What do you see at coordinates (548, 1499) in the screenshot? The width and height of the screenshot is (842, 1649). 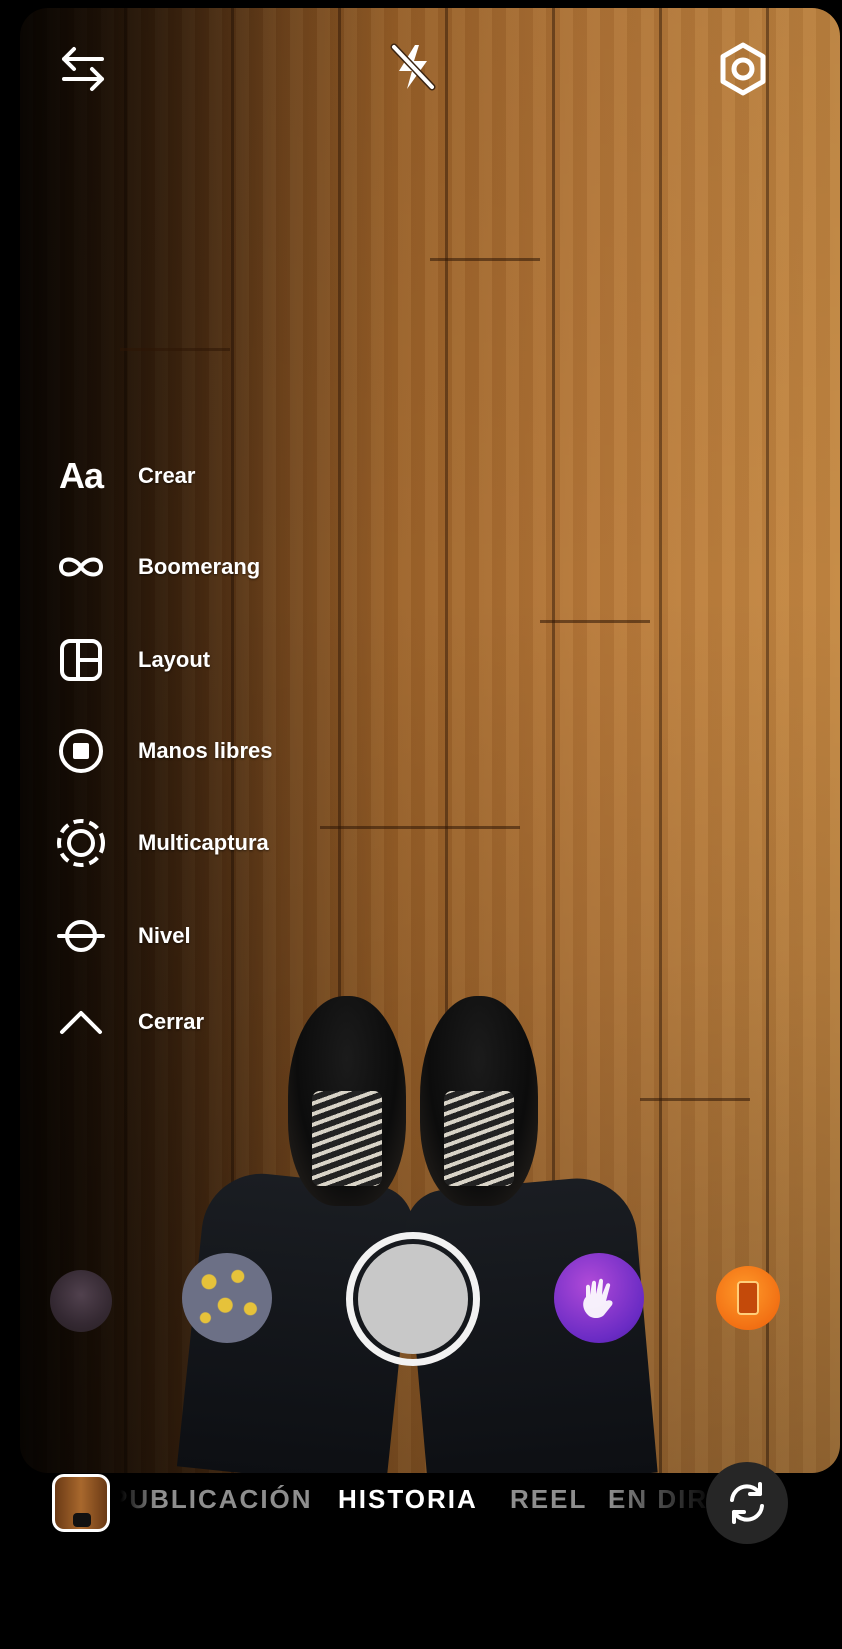 I see `mode-reel: REEL` at bounding box center [548, 1499].